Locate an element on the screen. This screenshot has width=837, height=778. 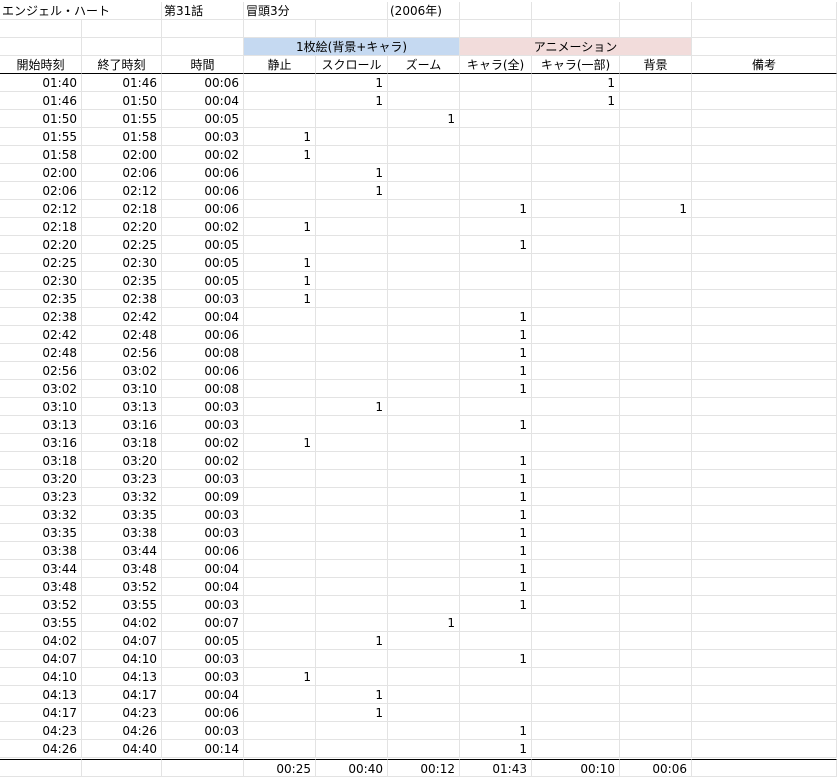
header-zoom: ズーム is located at coordinates (424, 65).